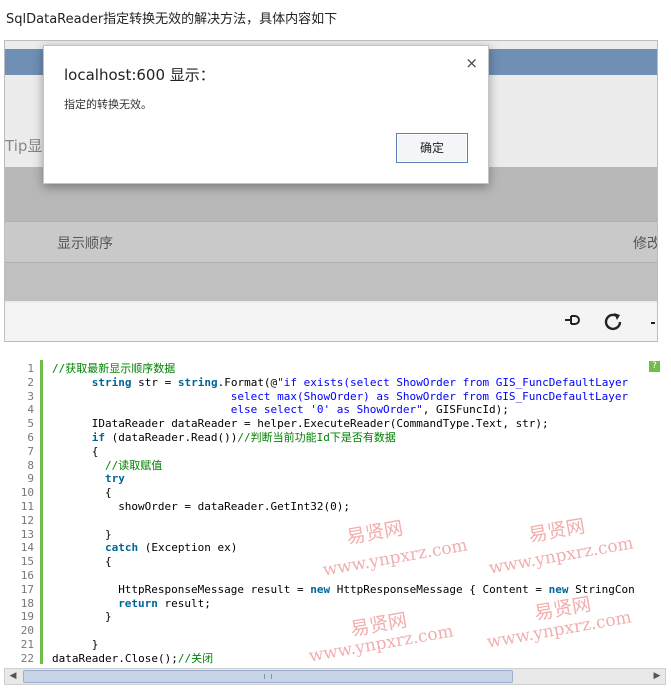 The width and height of the screenshot is (671, 693). I want to click on line-number: 4, so click(30, 410).